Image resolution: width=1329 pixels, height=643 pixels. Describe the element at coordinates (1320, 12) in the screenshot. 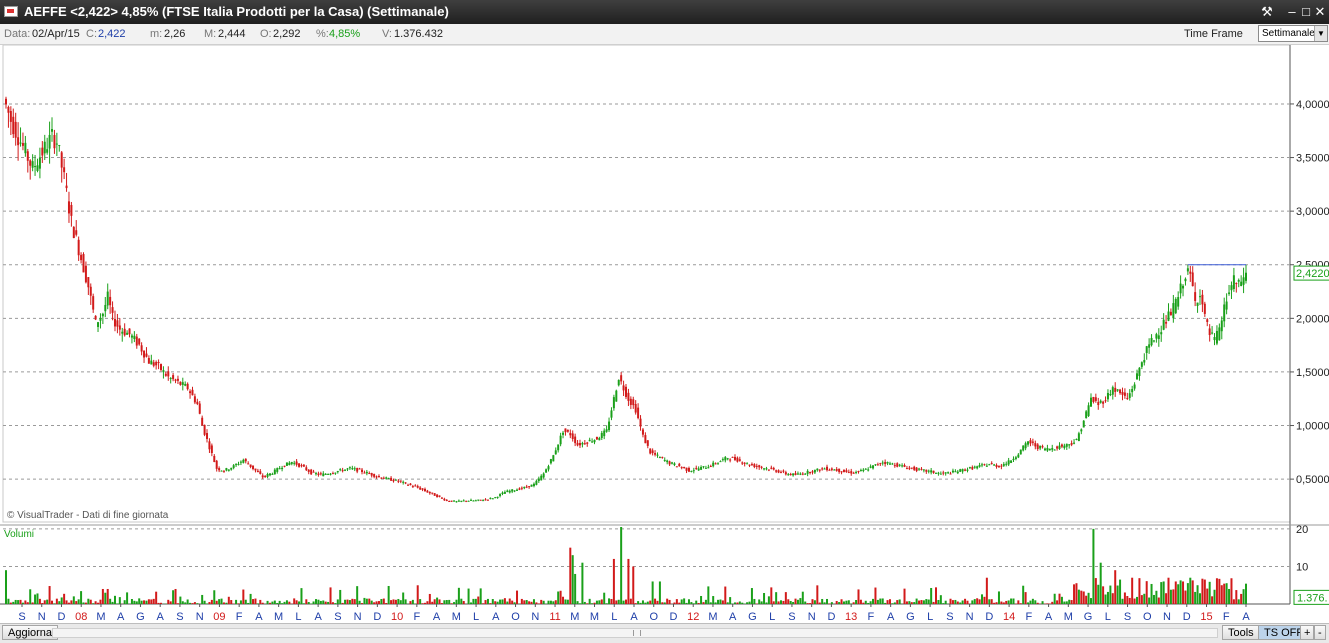

I see `close-button: ✕` at that location.